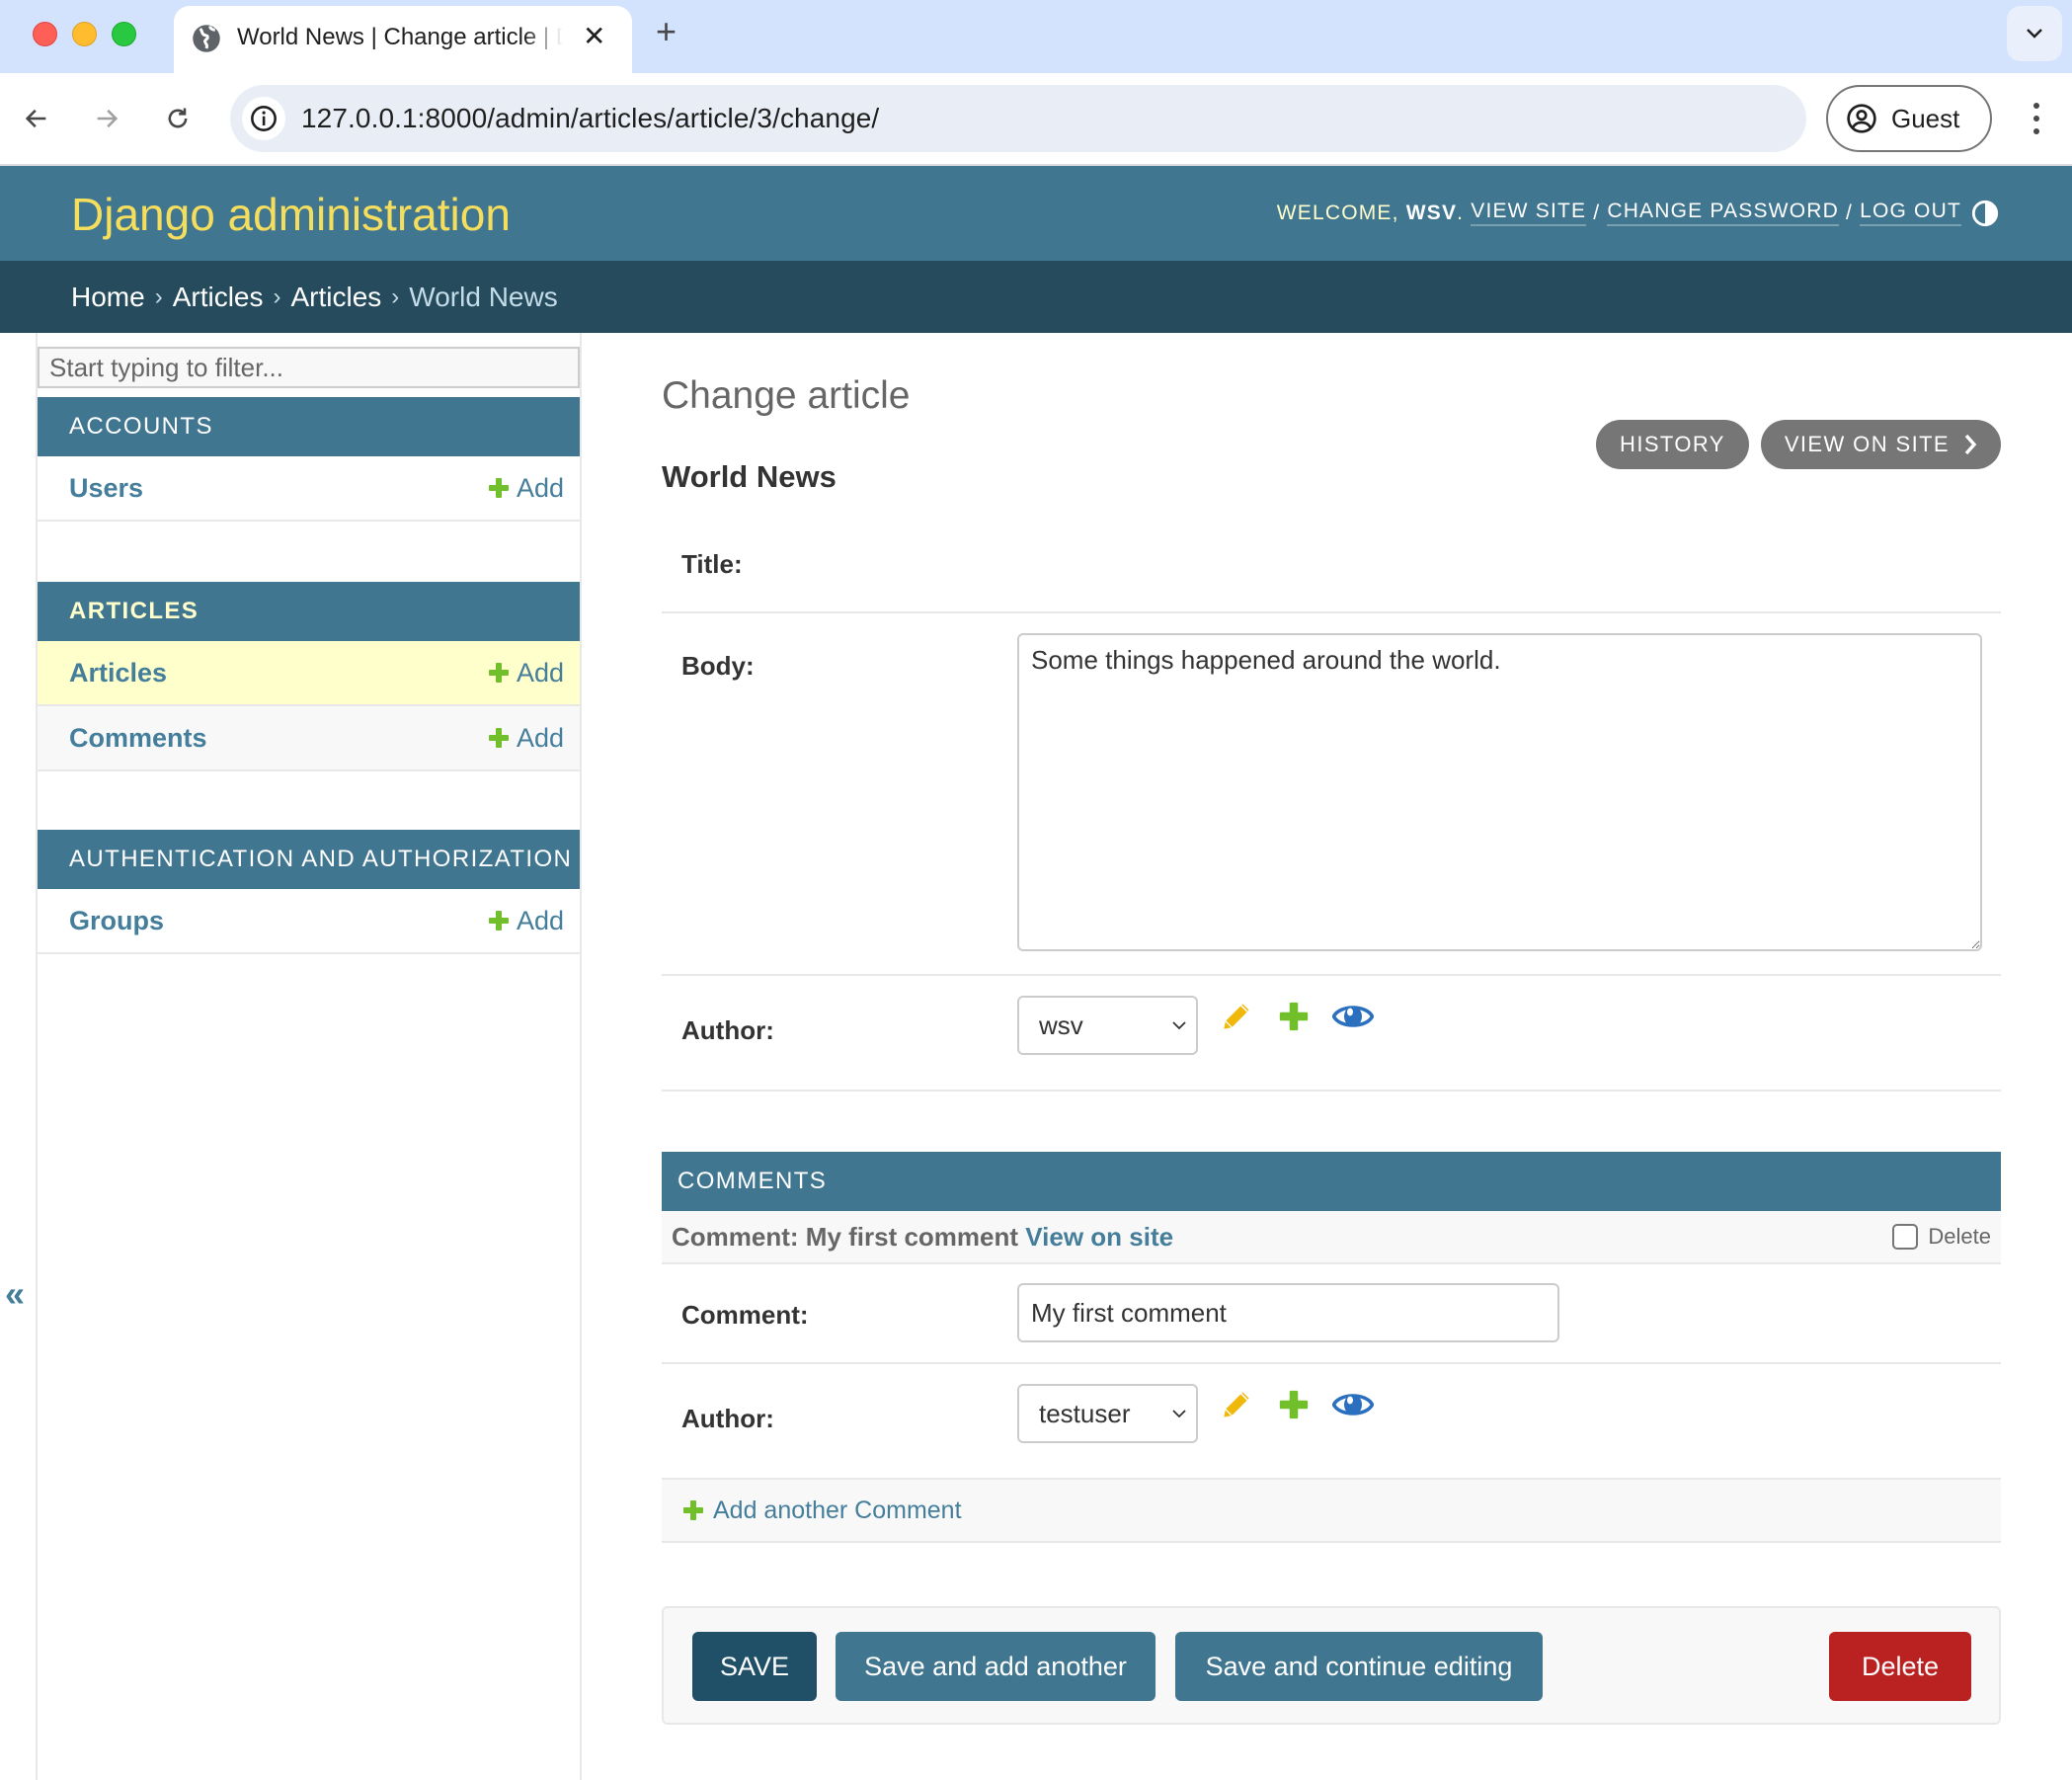 The height and width of the screenshot is (1780, 2072). Describe the element at coordinates (1331, 1510) in the screenshot. I see `add-another-row: Add another Comment` at that location.